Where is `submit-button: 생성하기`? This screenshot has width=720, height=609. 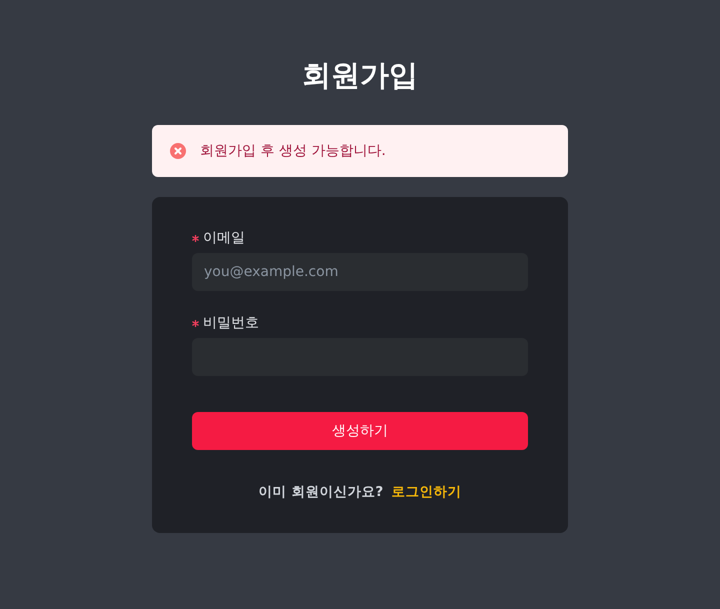 submit-button: 생성하기 is located at coordinates (360, 431).